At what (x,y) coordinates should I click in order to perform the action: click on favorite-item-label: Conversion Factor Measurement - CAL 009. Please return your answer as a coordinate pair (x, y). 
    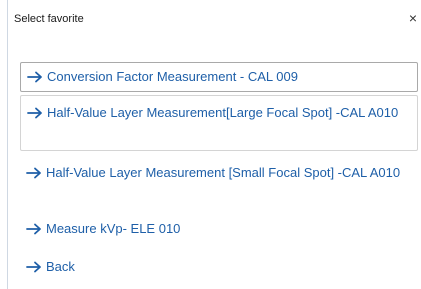
    Looking at the image, I should click on (172, 76).